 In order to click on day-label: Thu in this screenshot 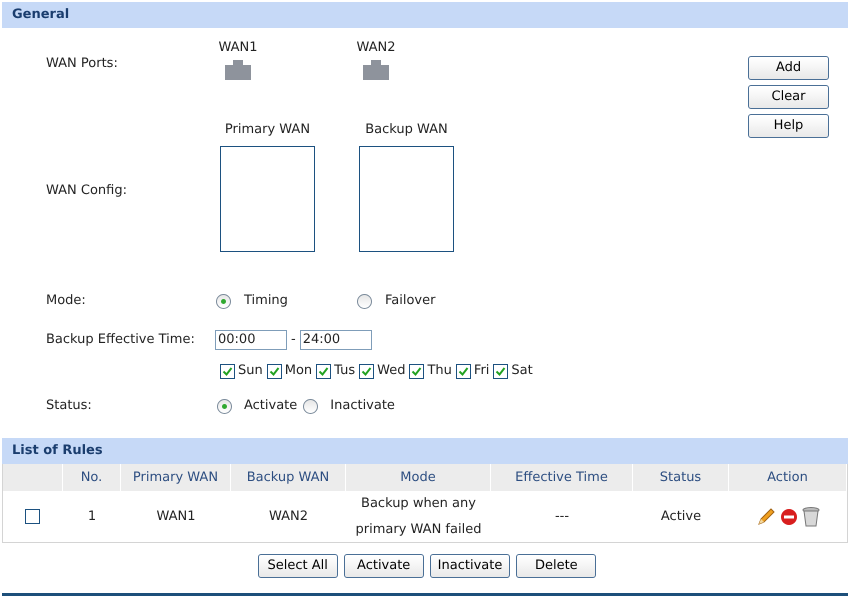, I will do `click(439, 371)`.